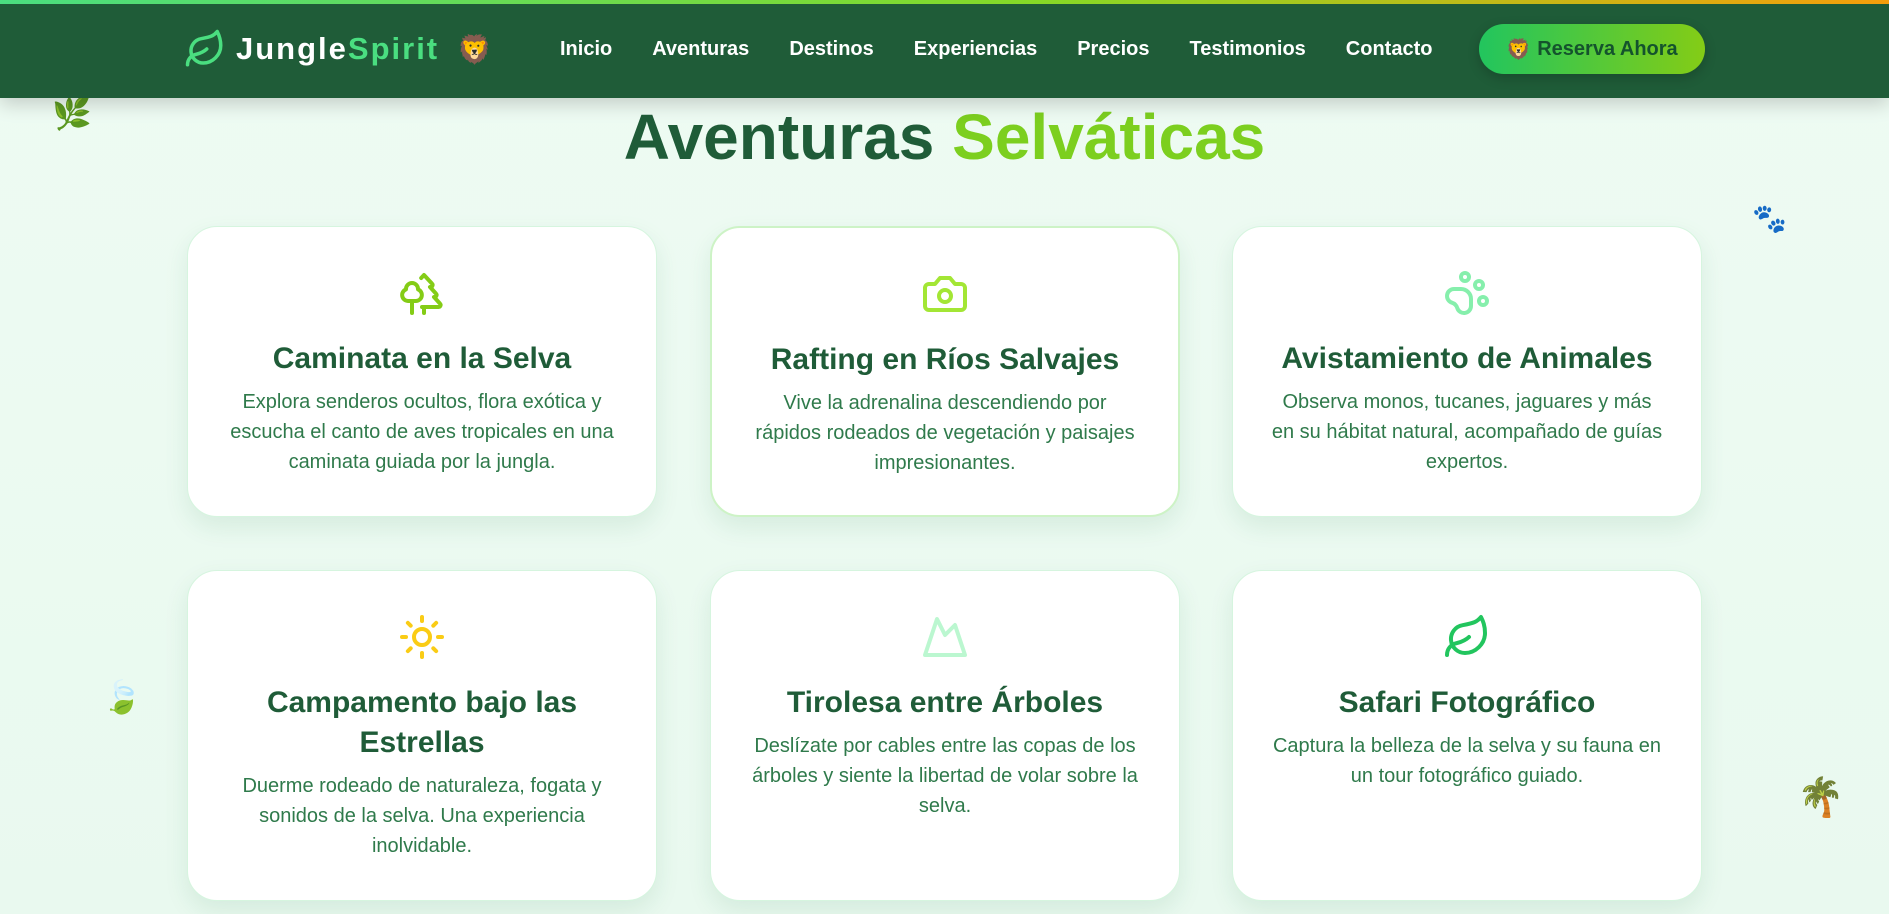  I want to click on section-title: Aventuras Selváticas, so click(944, 137).